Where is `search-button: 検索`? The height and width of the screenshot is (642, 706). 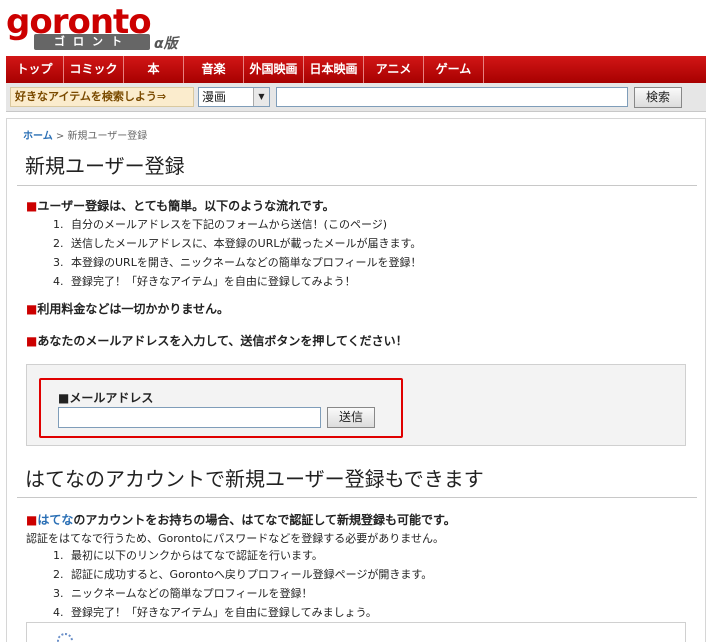
search-button: 検索 is located at coordinates (658, 97).